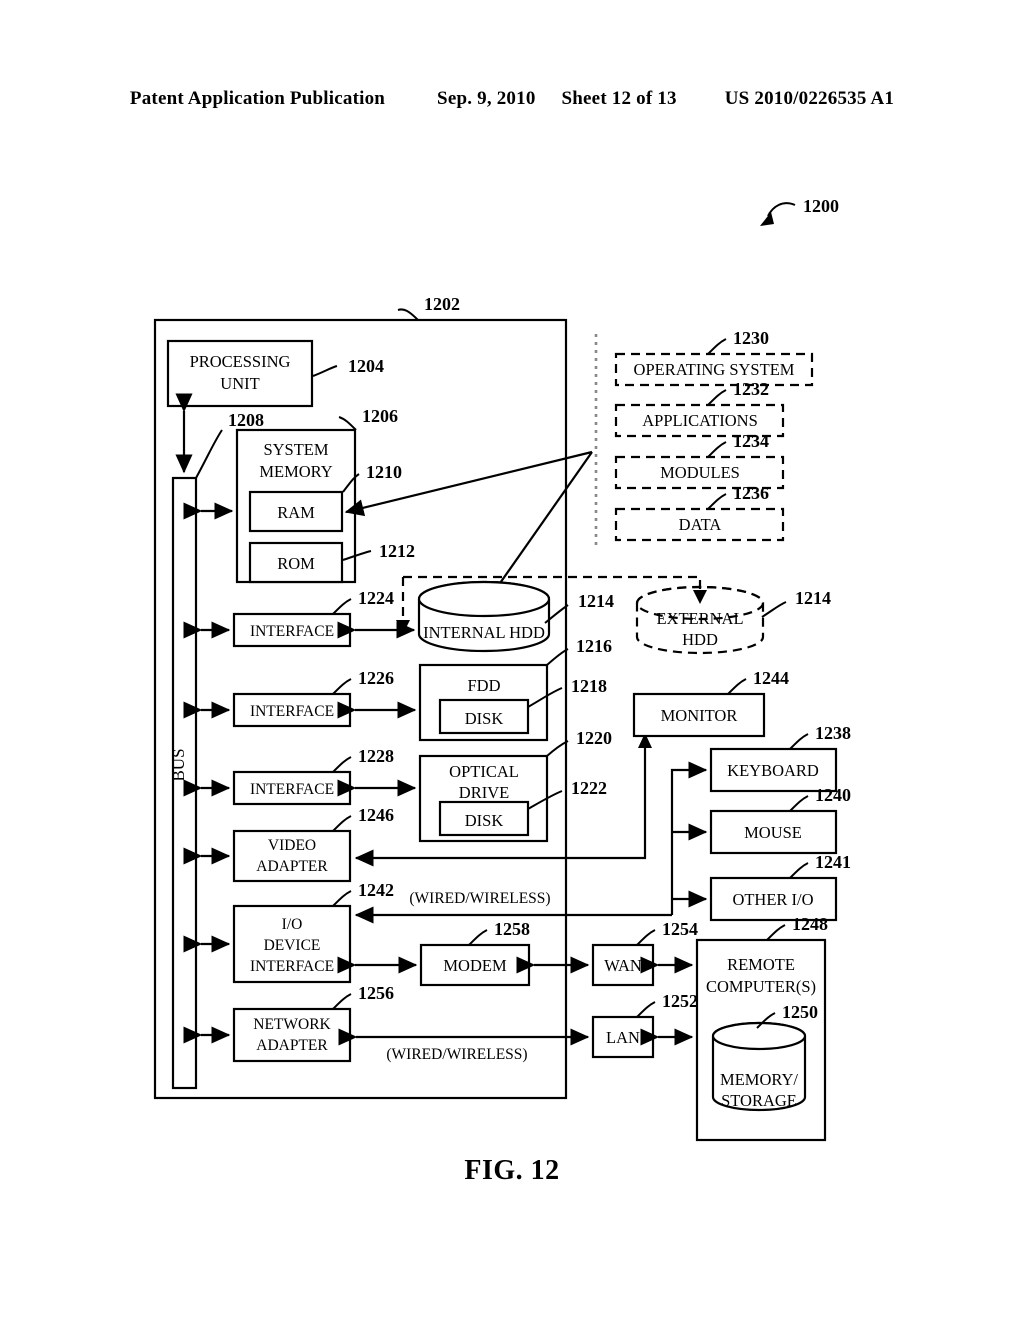 The image size is (1024, 1320). Describe the element at coordinates (246, 420) in the screenshot. I see `ref-1208: 1208` at that location.